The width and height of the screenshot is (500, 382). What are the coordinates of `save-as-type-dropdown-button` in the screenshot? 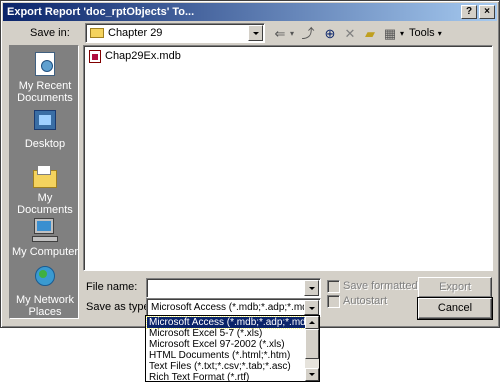 It's located at (311, 307).